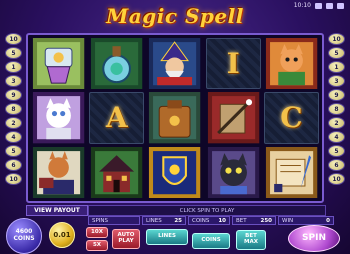  Describe the element at coordinates (241, 220) in the screenshot. I see `bet-label: BET` at that location.